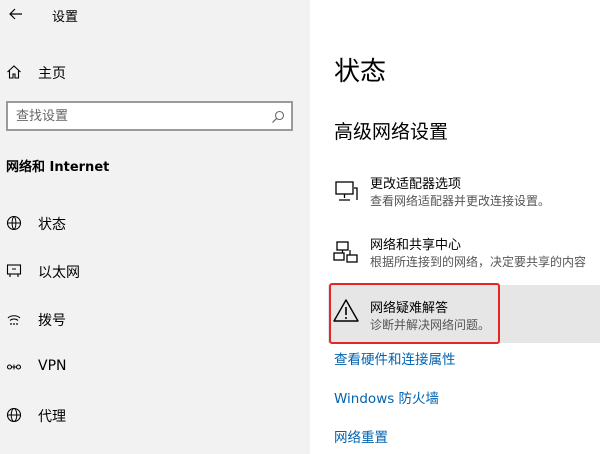 The image size is (600, 454). I want to click on sidebar-item-label: 拨号, so click(52, 321).